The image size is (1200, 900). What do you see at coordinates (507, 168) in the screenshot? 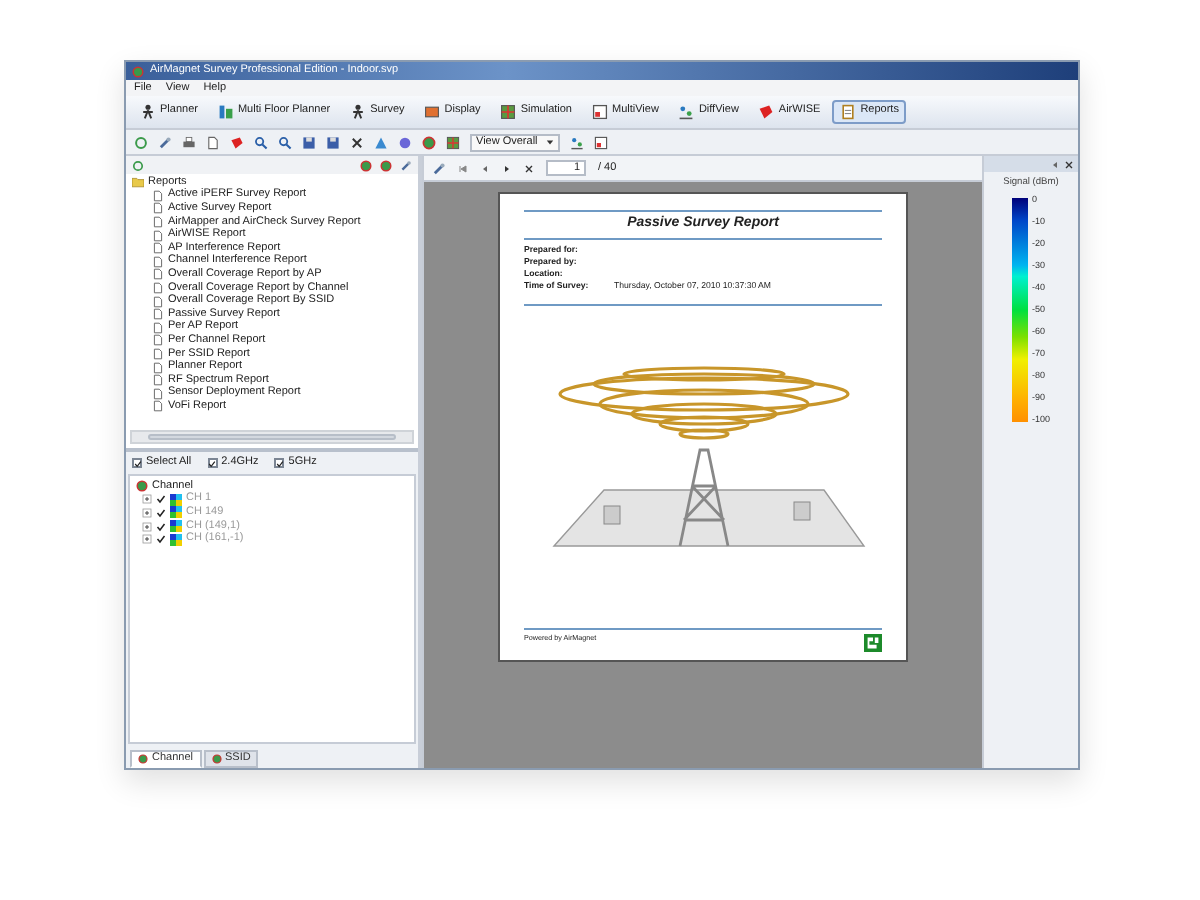
I see `next-page-icon` at bounding box center [507, 168].